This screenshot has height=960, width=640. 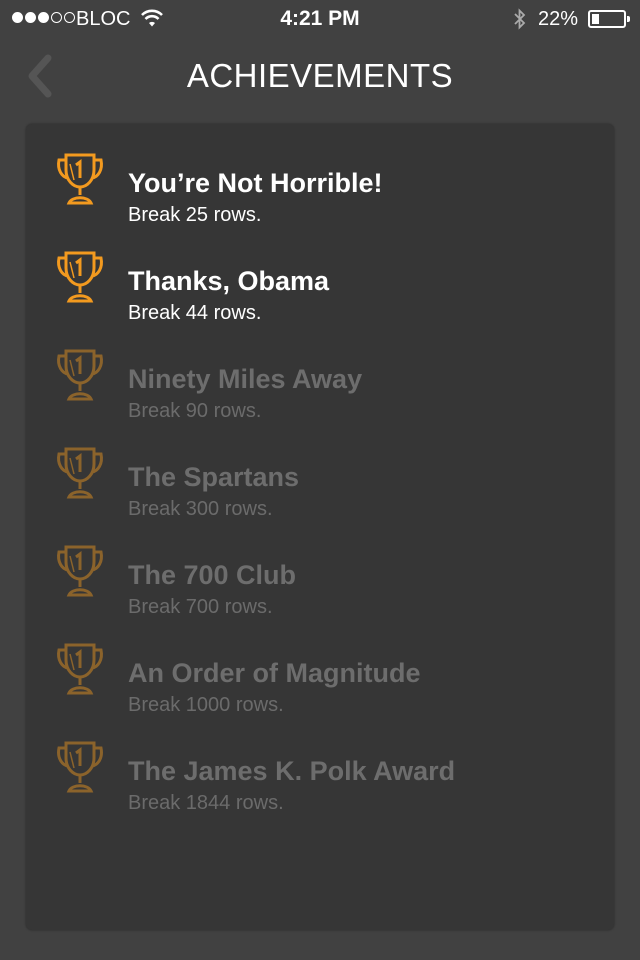 What do you see at coordinates (245, 379) in the screenshot?
I see `achievement-name: Ninety Miles Away` at bounding box center [245, 379].